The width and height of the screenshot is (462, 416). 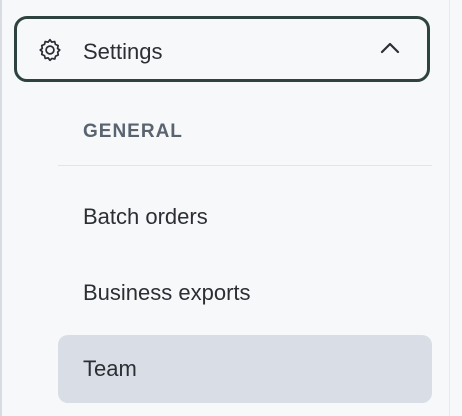 I want to click on chevron-up-icon, so click(x=390, y=48).